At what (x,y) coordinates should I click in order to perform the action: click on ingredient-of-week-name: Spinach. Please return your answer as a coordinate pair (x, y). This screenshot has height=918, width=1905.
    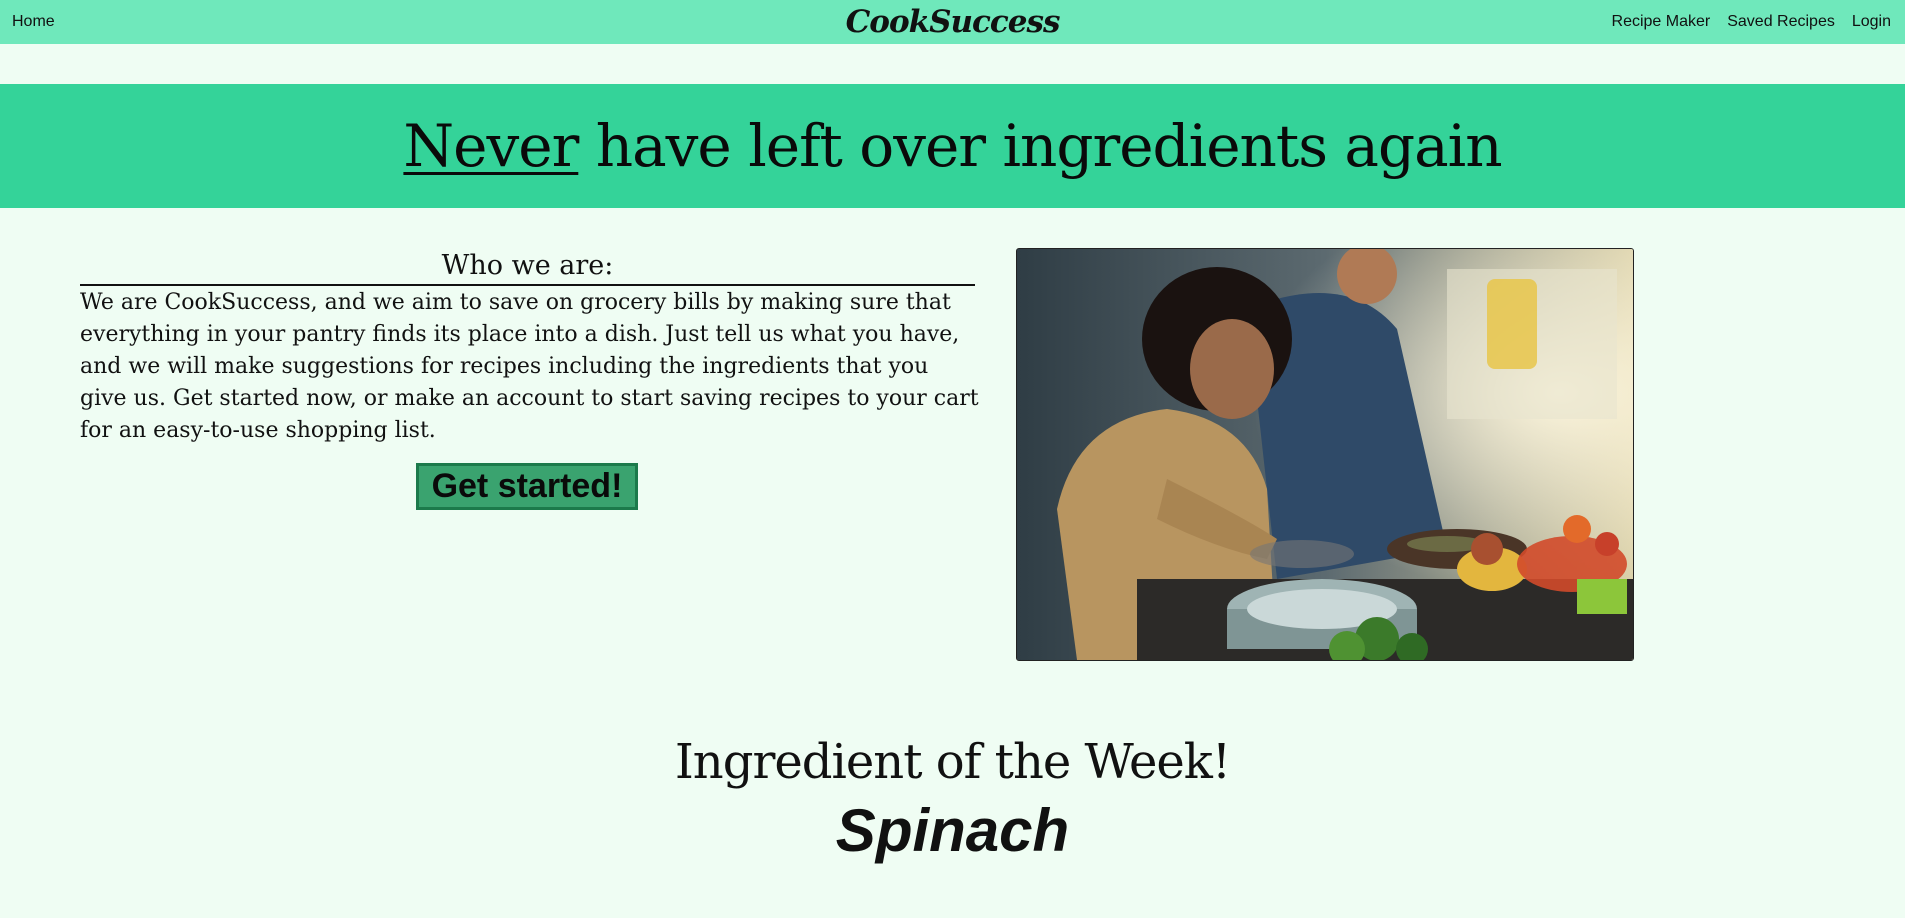
    Looking at the image, I should click on (952, 830).